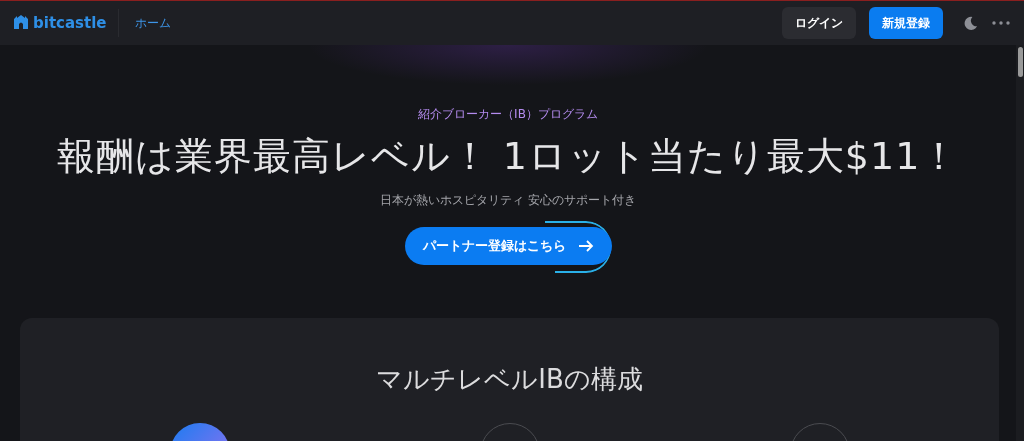  Describe the element at coordinates (819, 23) in the screenshot. I see `login-button: ログイン` at that location.